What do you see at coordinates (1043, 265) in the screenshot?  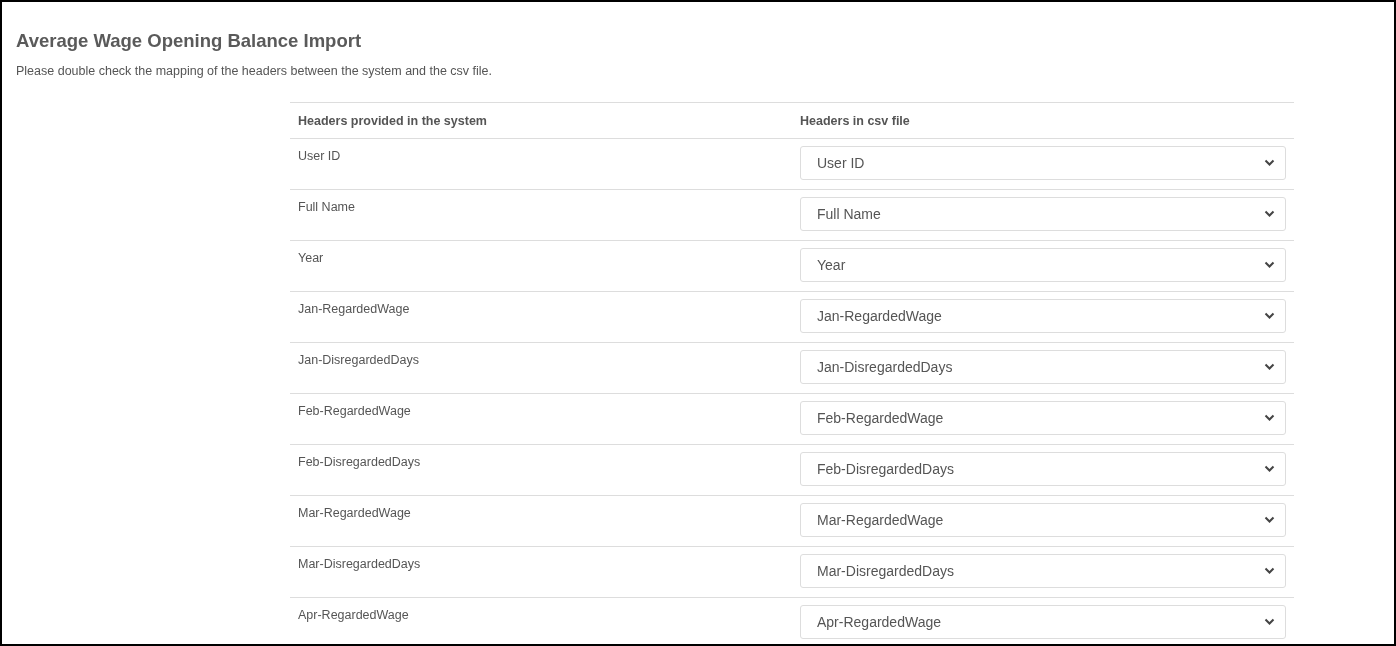 I see `dropdown: Year` at bounding box center [1043, 265].